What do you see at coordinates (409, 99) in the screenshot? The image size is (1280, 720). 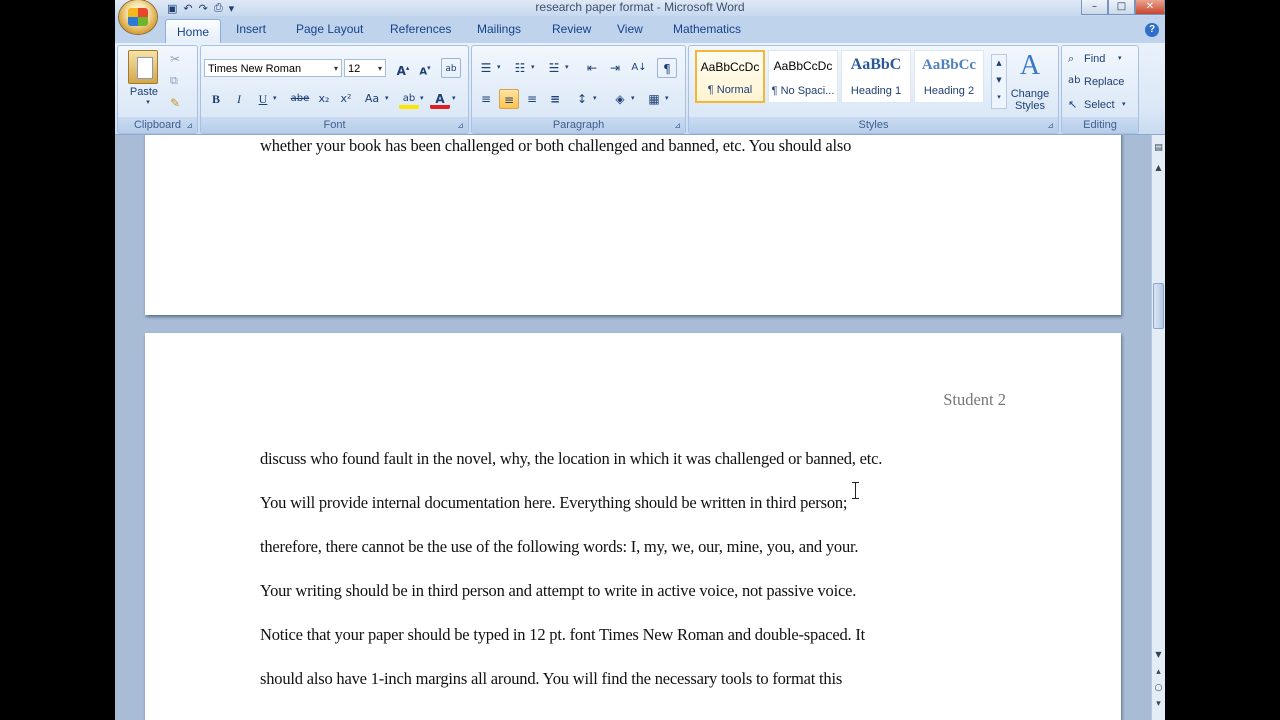 I see `highlight-icon: ab` at bounding box center [409, 99].